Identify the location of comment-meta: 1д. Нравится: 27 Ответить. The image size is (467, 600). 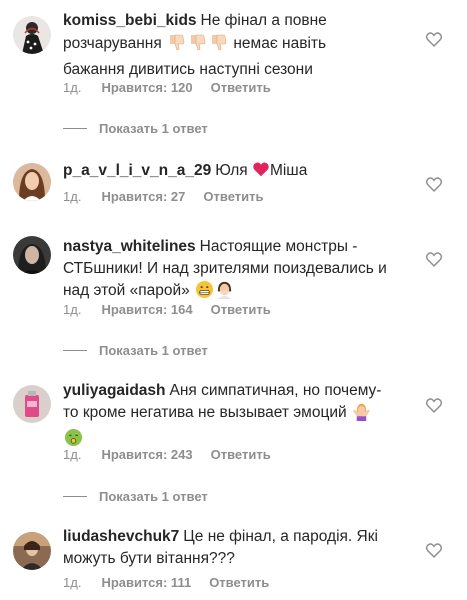
(163, 196).